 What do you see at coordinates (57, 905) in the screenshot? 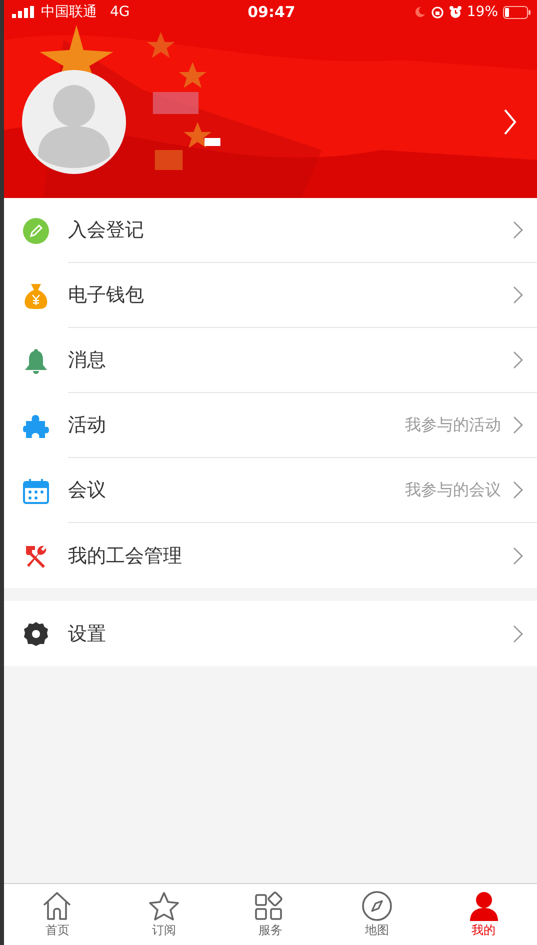
I see `home-icon` at bounding box center [57, 905].